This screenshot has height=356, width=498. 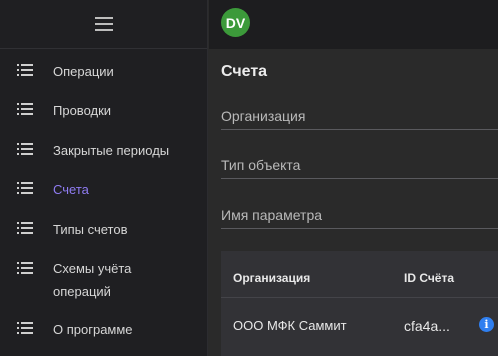 I want to click on organization-field: Организация, so click(x=359, y=116).